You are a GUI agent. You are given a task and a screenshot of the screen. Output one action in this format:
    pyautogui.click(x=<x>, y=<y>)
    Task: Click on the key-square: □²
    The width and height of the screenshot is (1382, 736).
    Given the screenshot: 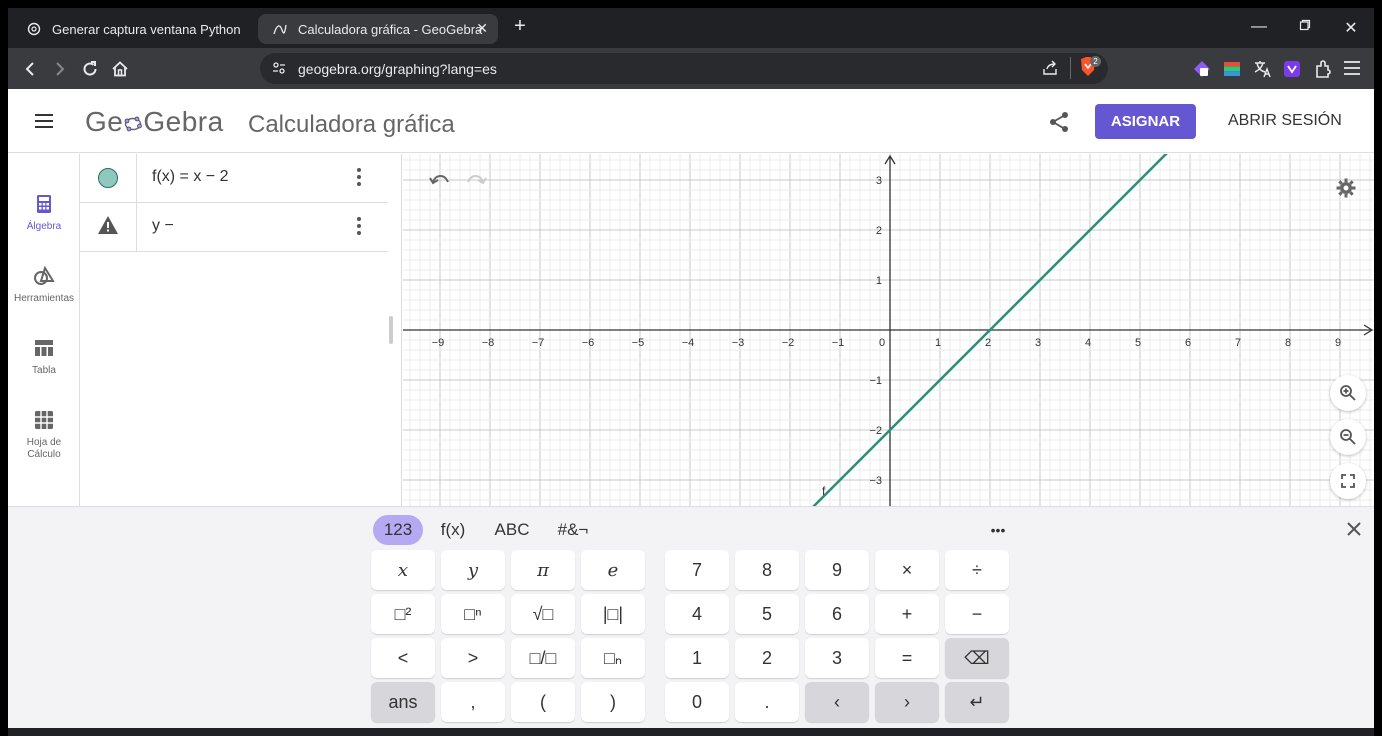 What is the action you would take?
    pyautogui.click(x=403, y=614)
    